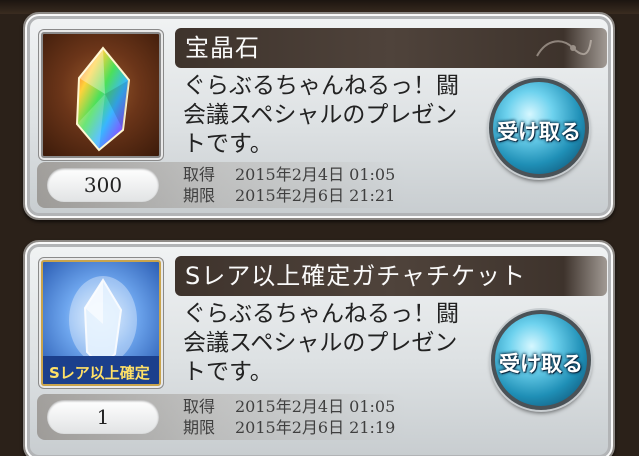 The width and height of the screenshot is (639, 456). Describe the element at coordinates (101, 95) in the screenshot. I see `rainbow-crystal-icon` at that location.